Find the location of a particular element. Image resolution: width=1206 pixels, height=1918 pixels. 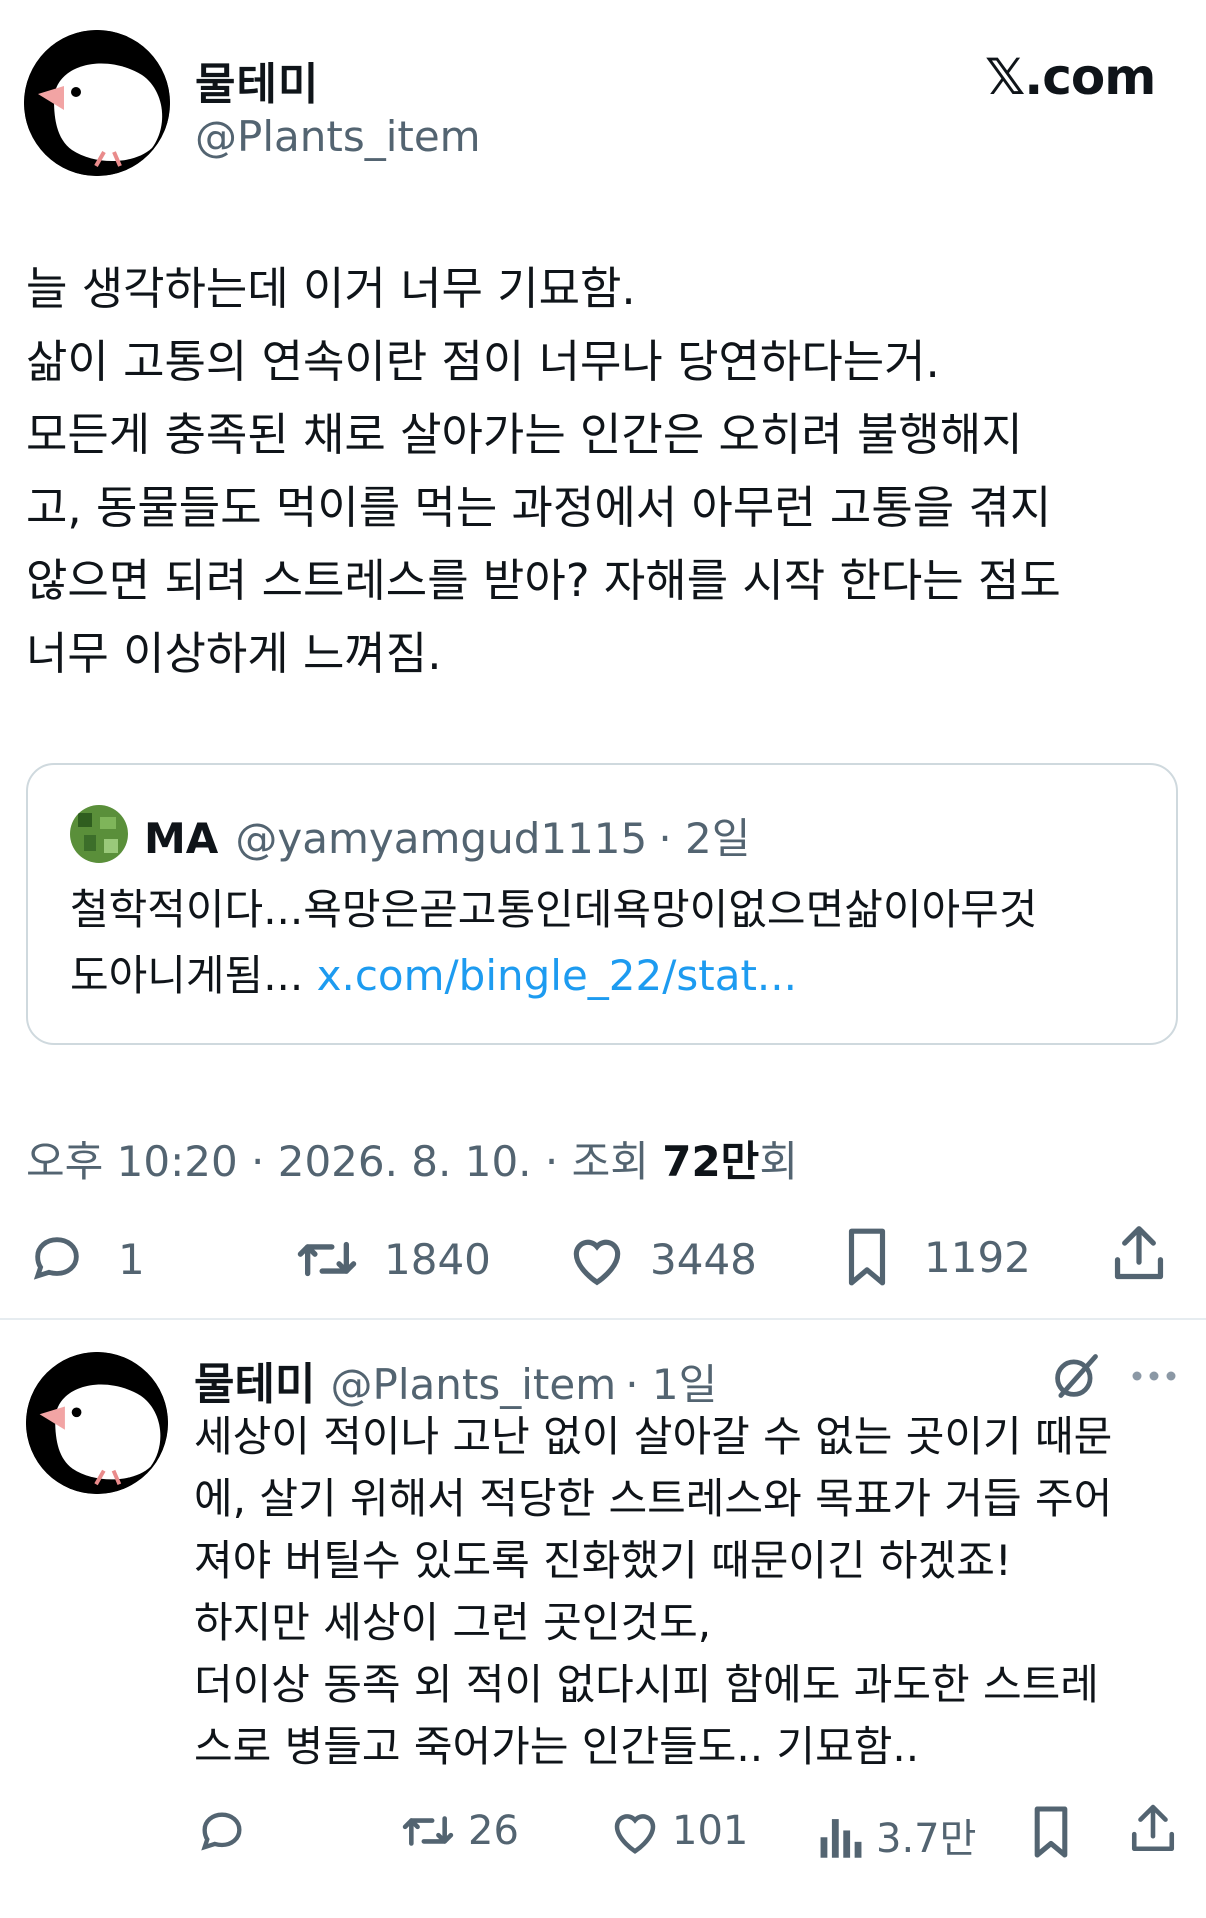

retweet-button: 1840 is located at coordinates (391, 1259).